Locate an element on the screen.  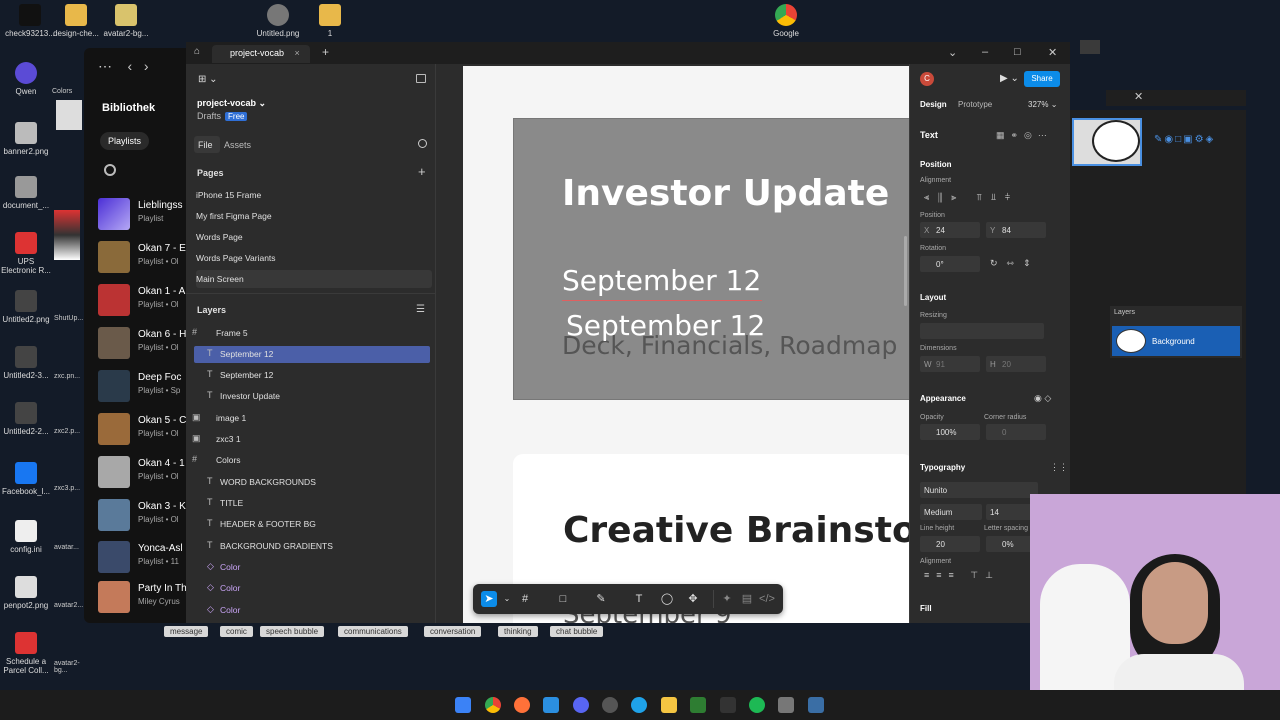
frame-tool-icon: # is located at coordinates (525, 599).